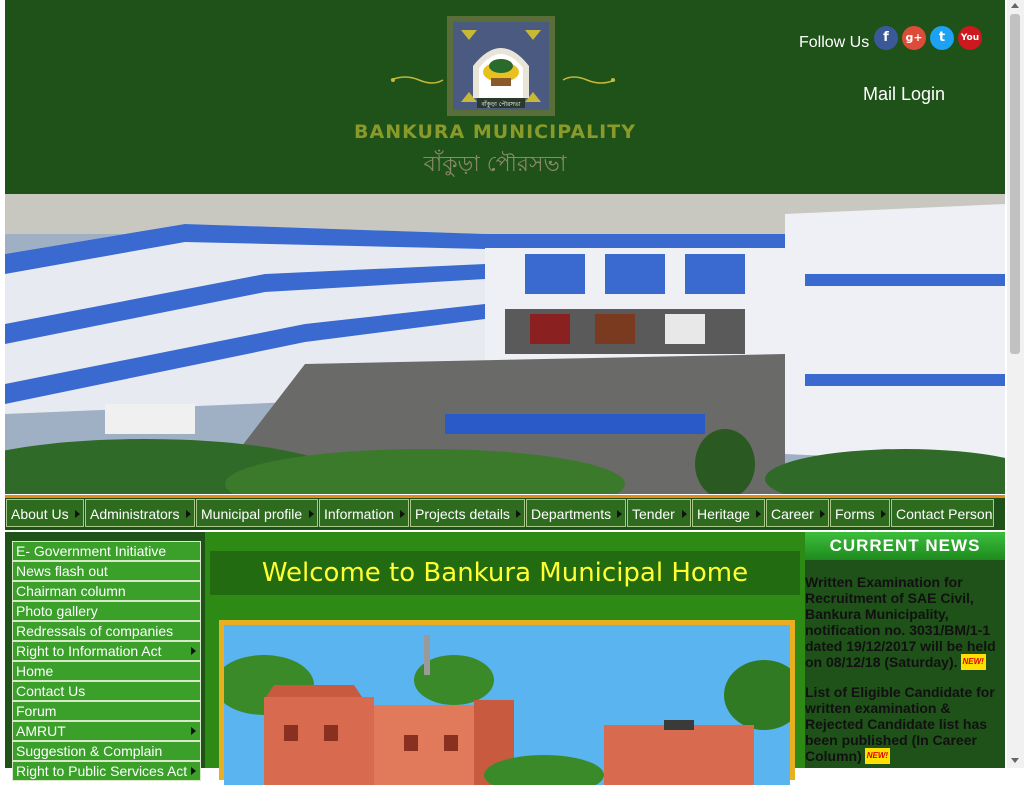 The height and width of the screenshot is (785, 1024). What do you see at coordinates (1015, 184) in the screenshot?
I see `scrollbar-thumb` at bounding box center [1015, 184].